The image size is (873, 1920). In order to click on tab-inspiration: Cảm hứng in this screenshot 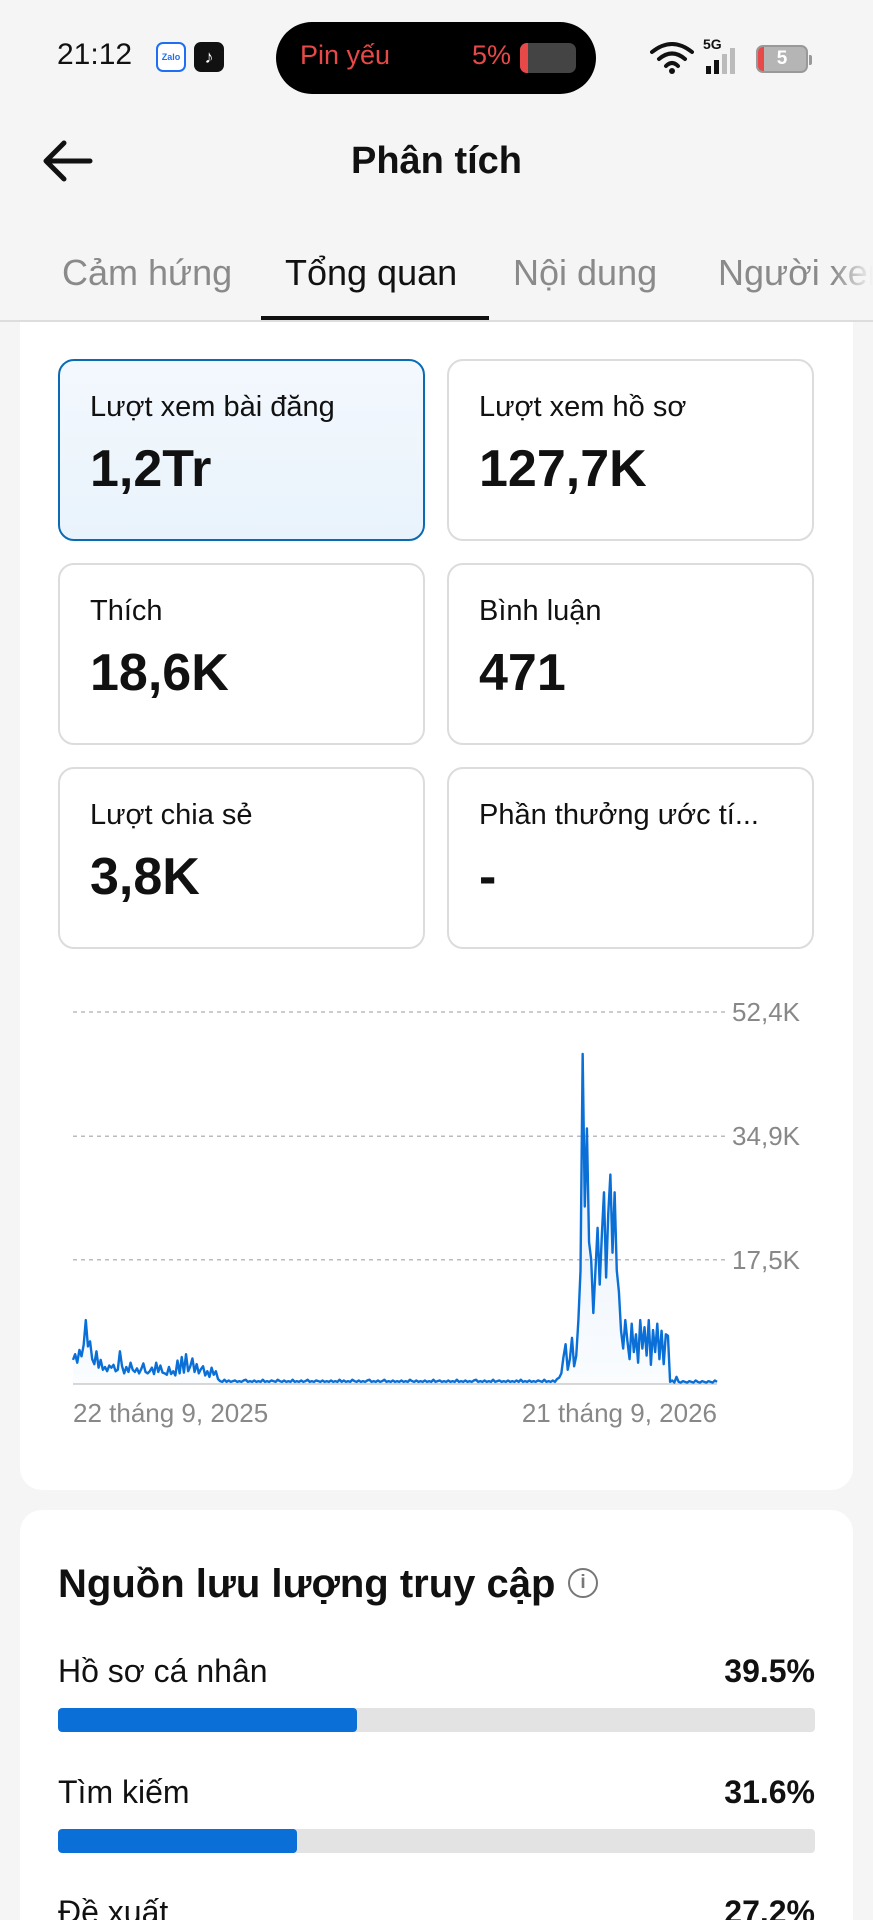, I will do `click(147, 273)`.